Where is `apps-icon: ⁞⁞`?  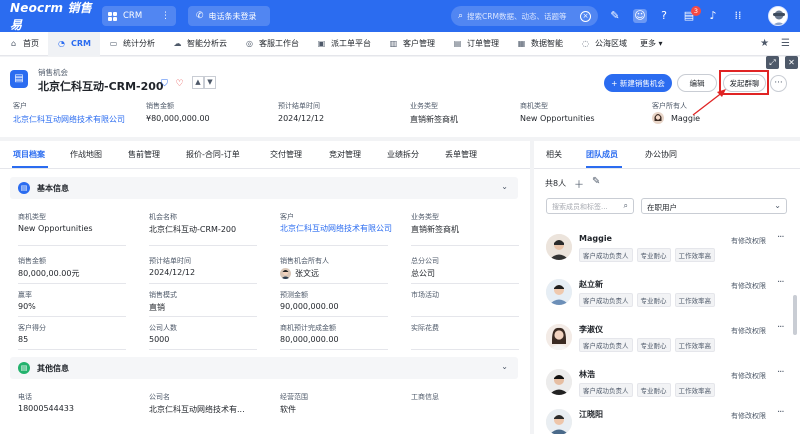 apps-icon: ⁞⁞ is located at coordinates (738, 16).